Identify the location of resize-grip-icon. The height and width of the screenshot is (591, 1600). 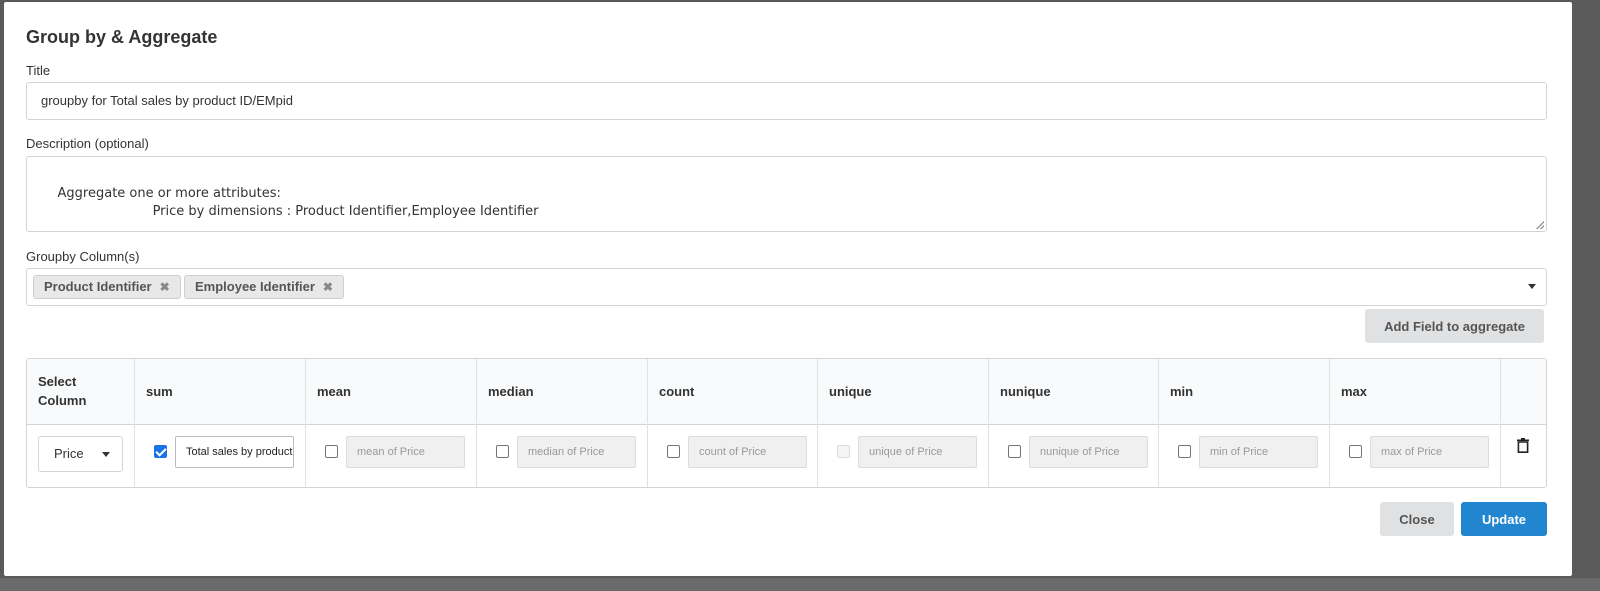
(1540, 225).